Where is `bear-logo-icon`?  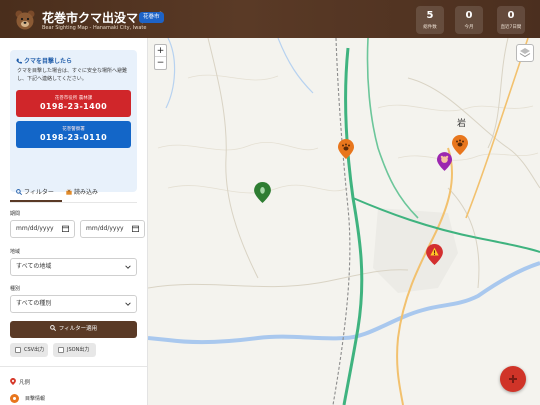 bear-logo-icon is located at coordinates (25, 20).